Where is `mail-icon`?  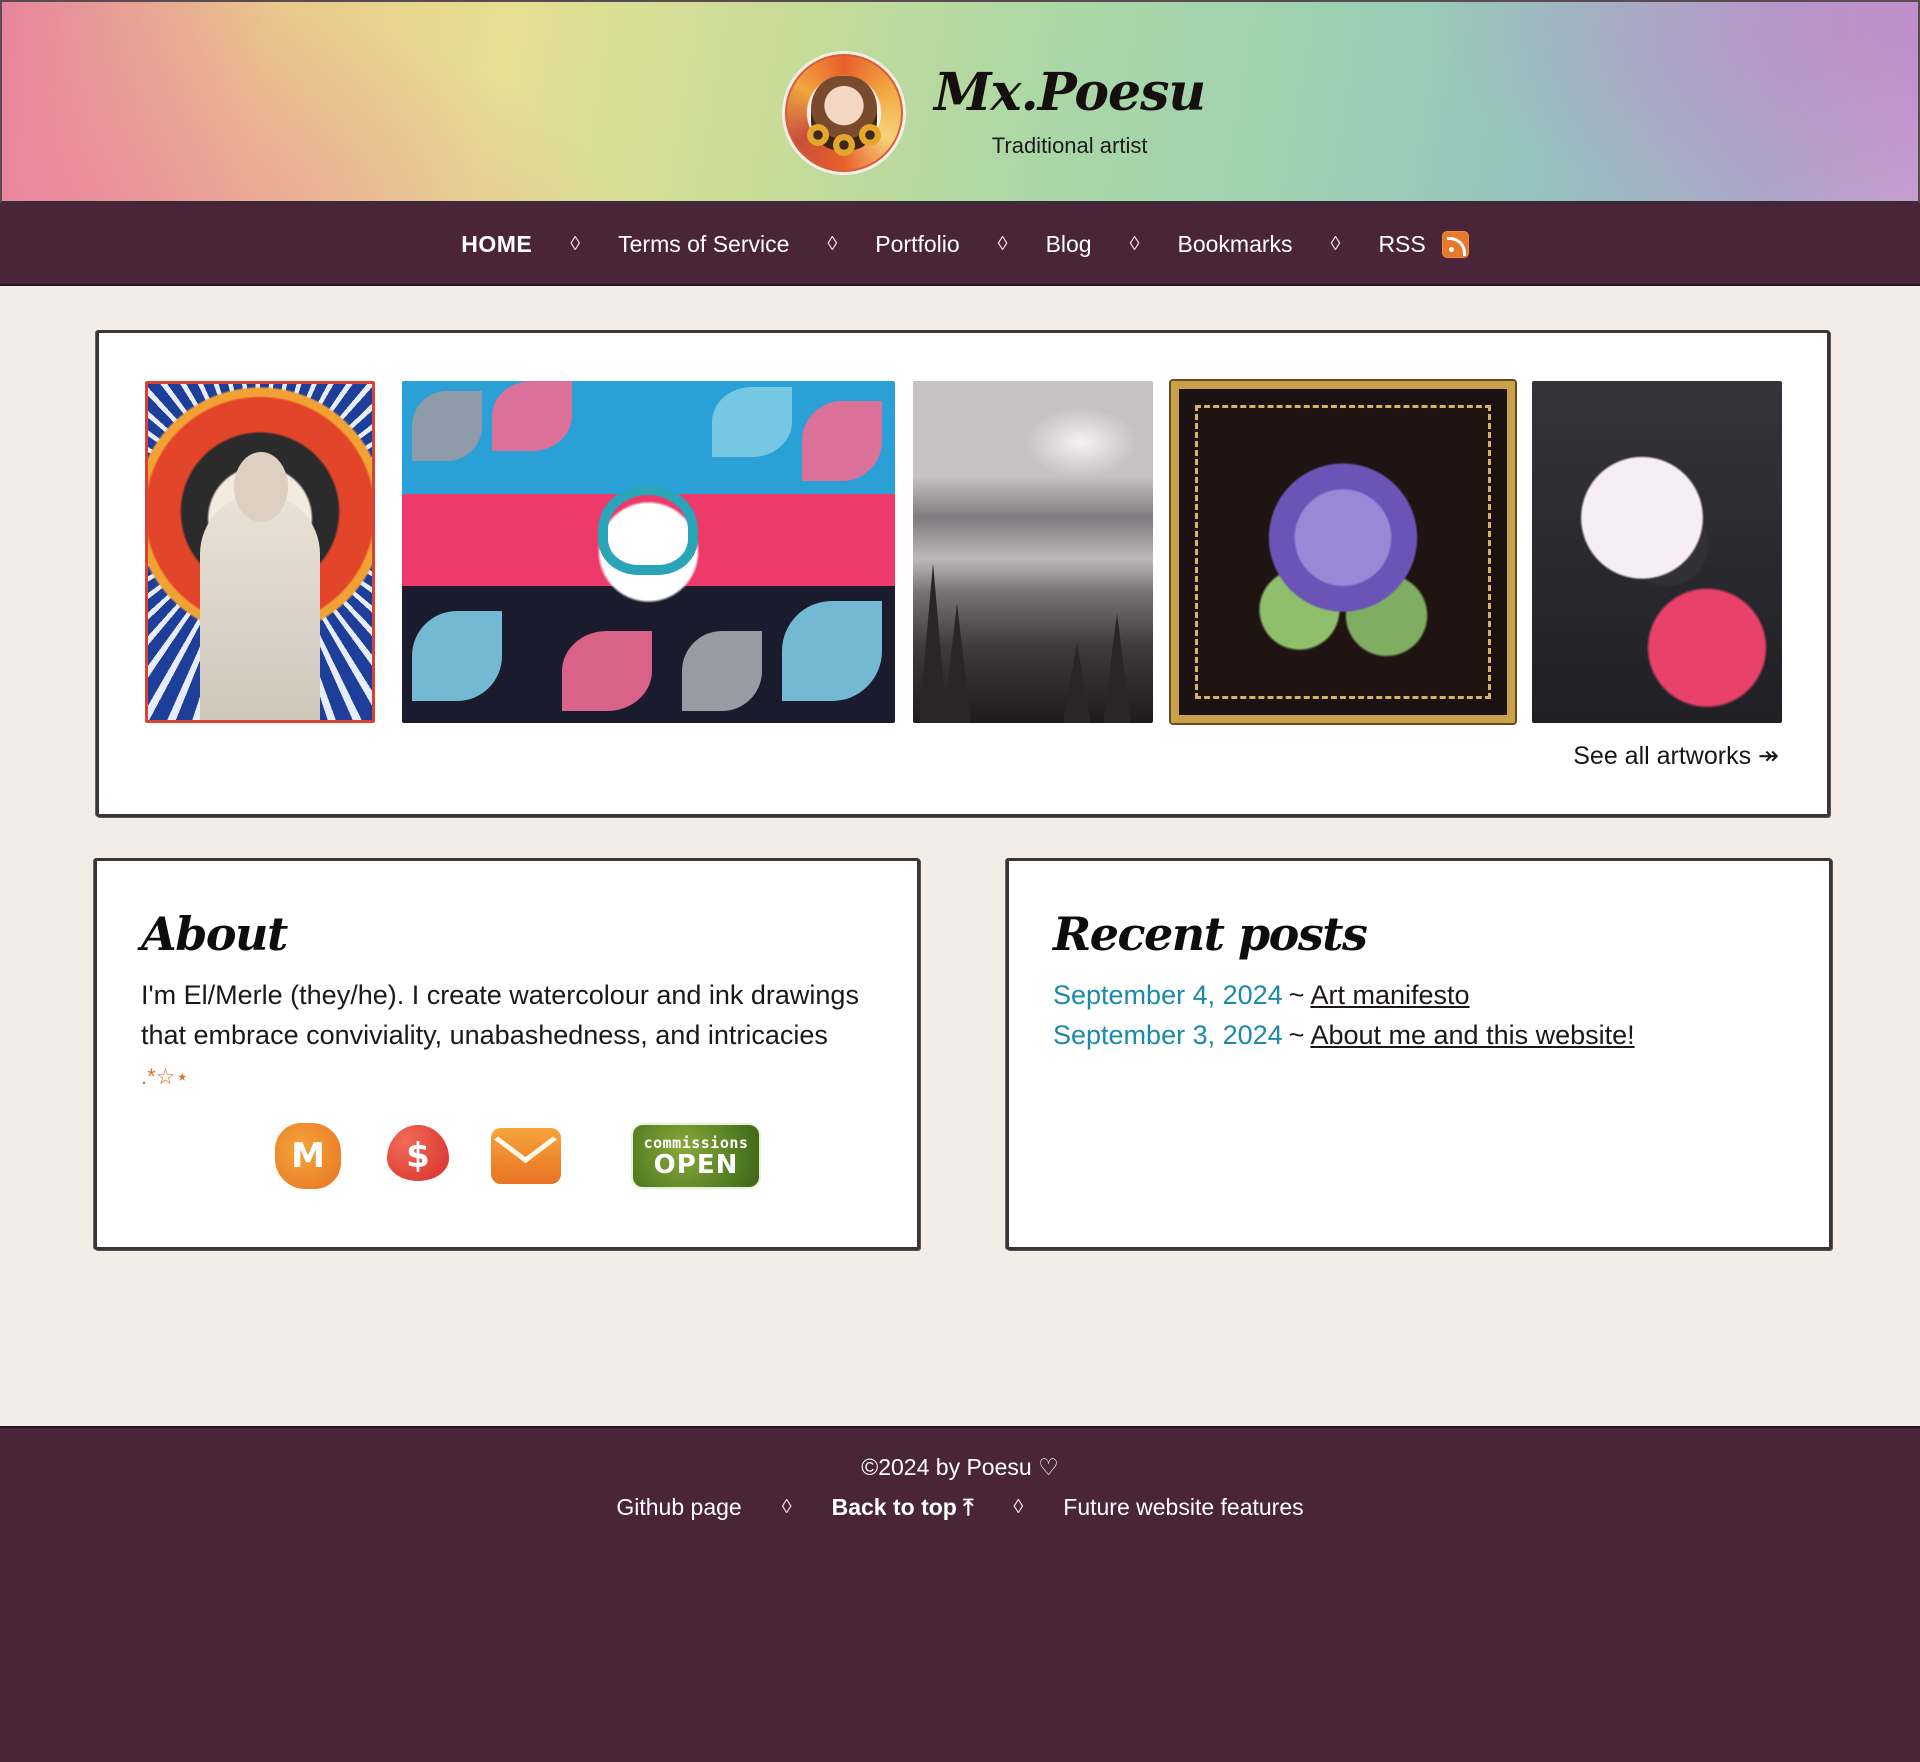
mail-icon is located at coordinates (526, 1156).